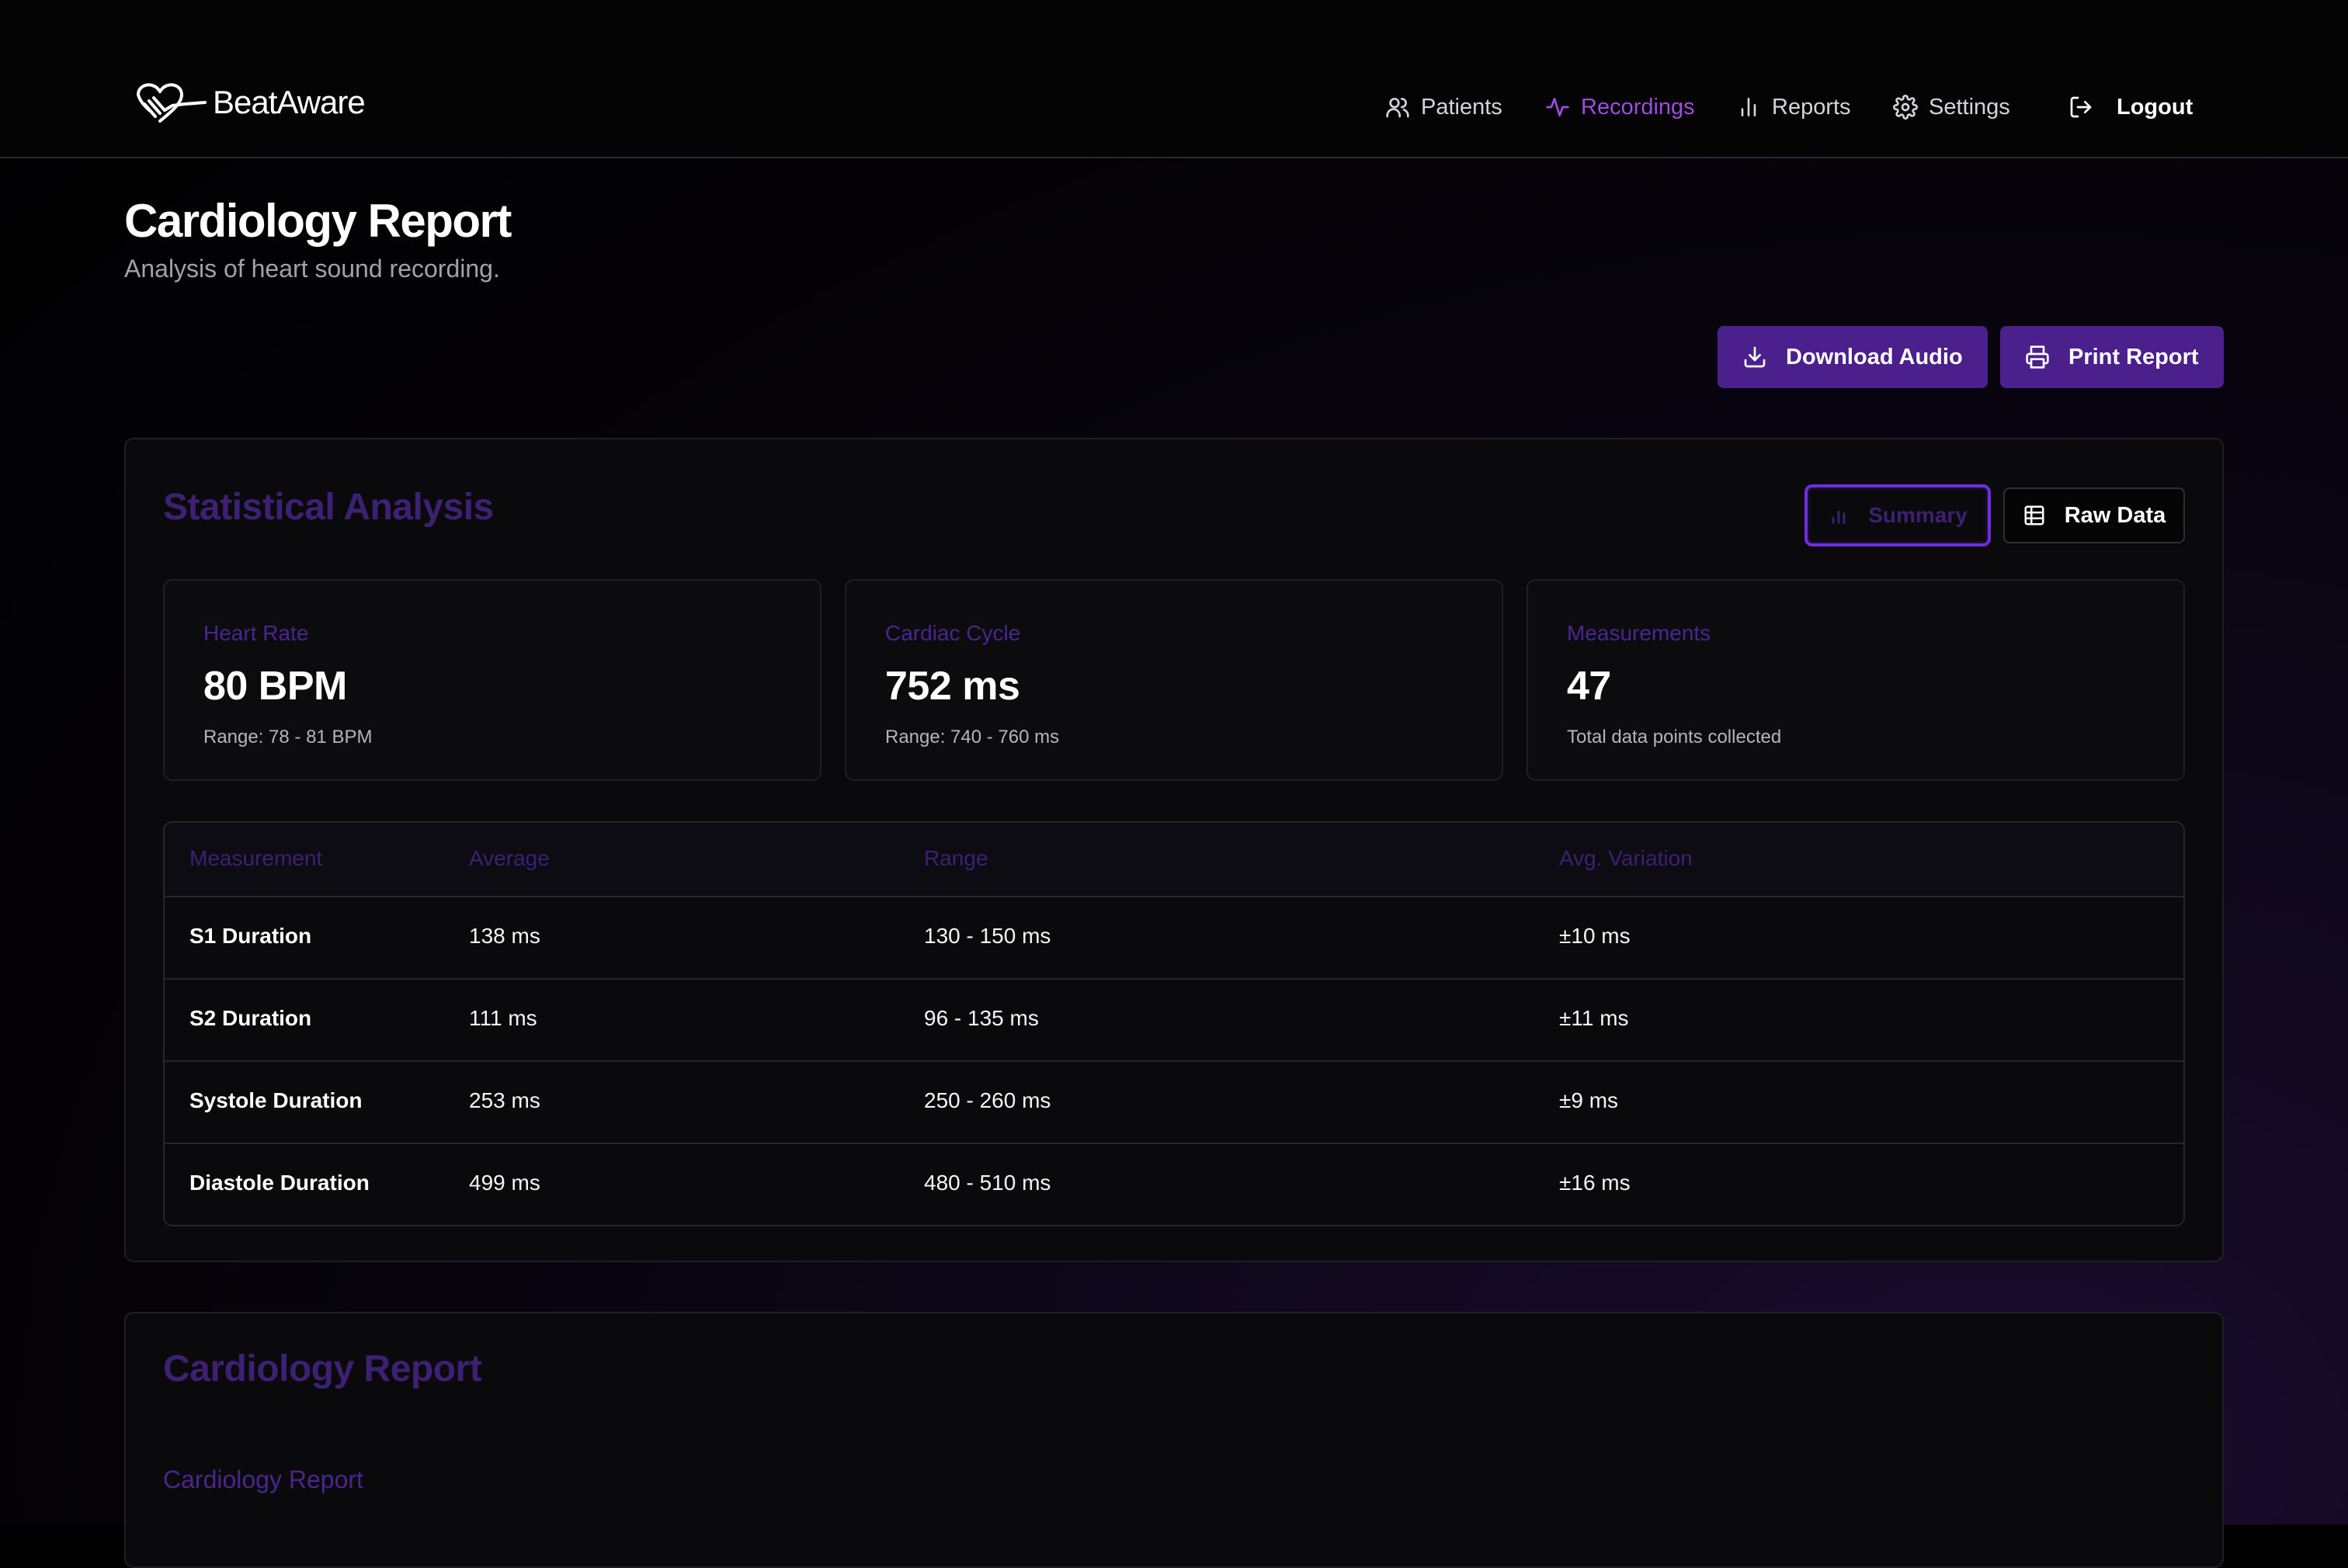  What do you see at coordinates (1811, 107) in the screenshot?
I see `nav-reports-label: Reports` at bounding box center [1811, 107].